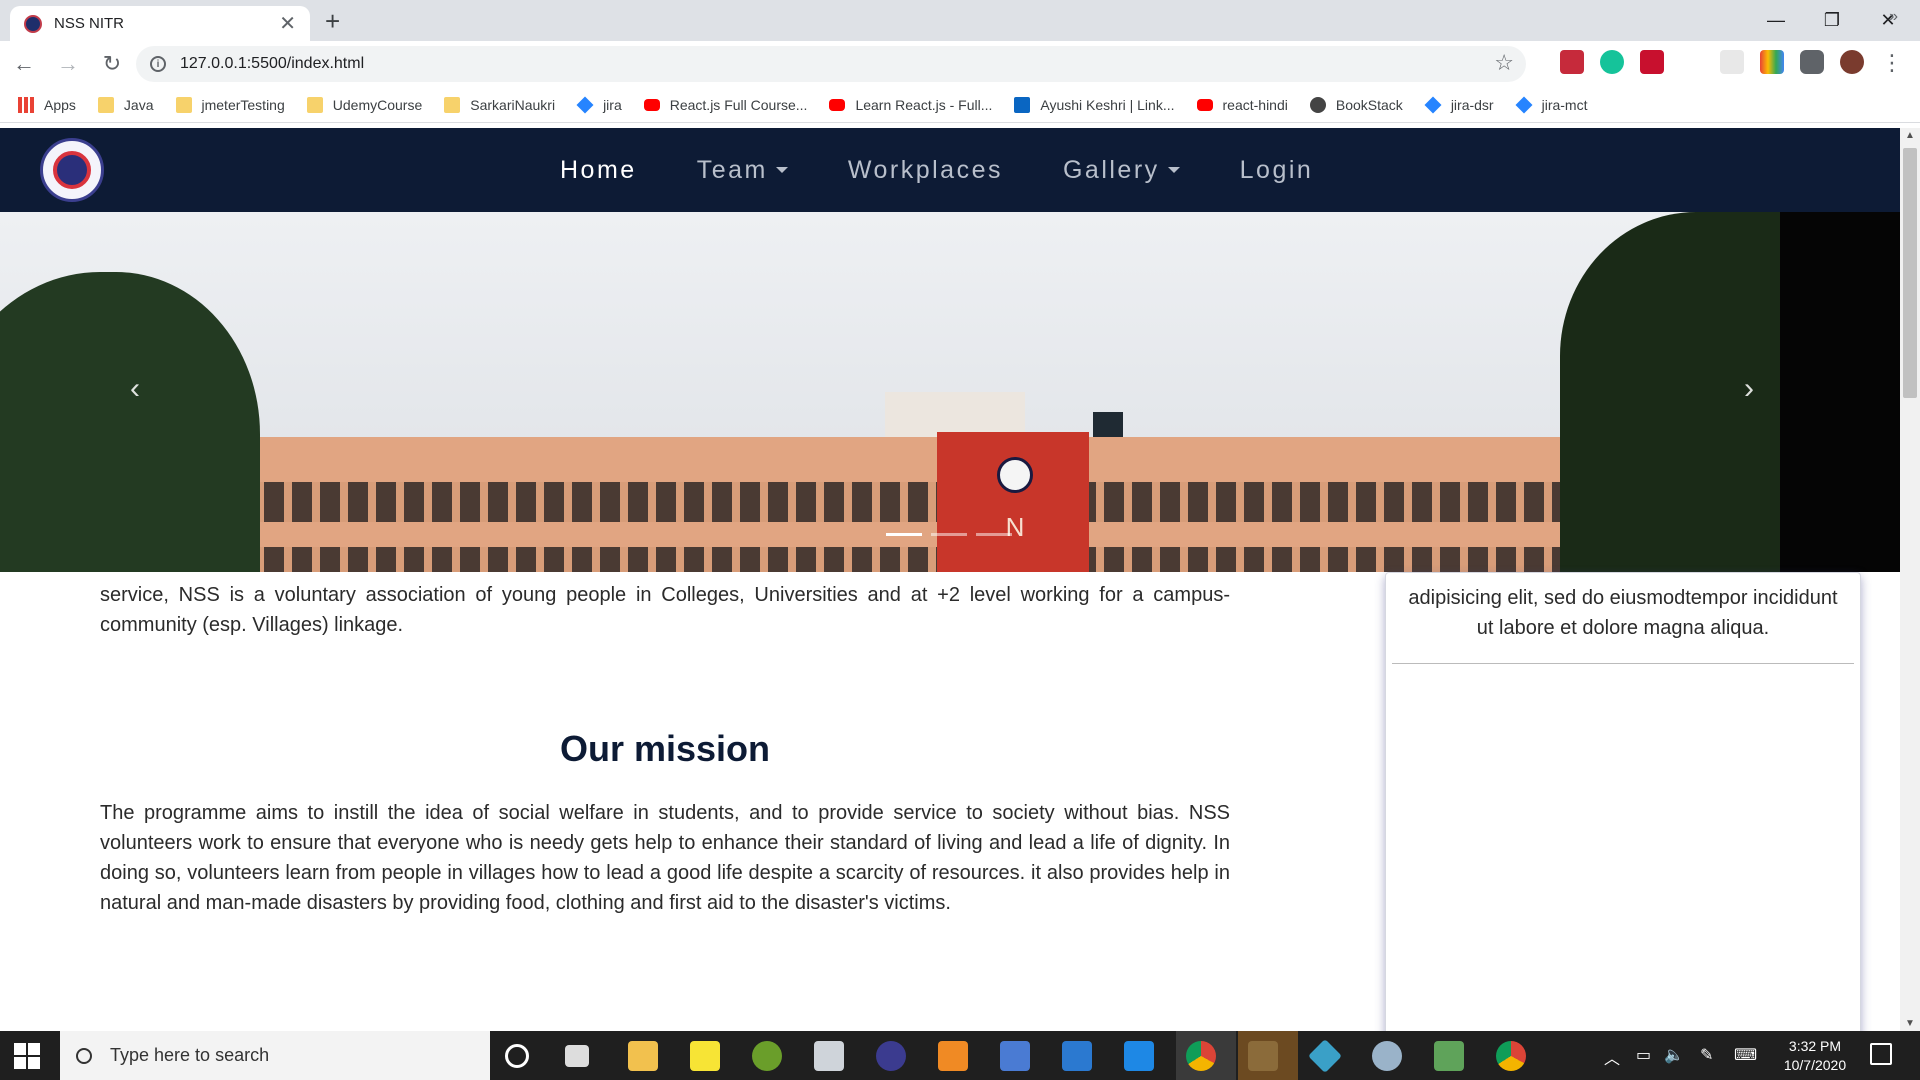 Image resolution: width=1920 pixels, height=1080 pixels. Describe the element at coordinates (1815, 1046) in the screenshot. I see `clock-time: 3:32 PM` at that location.